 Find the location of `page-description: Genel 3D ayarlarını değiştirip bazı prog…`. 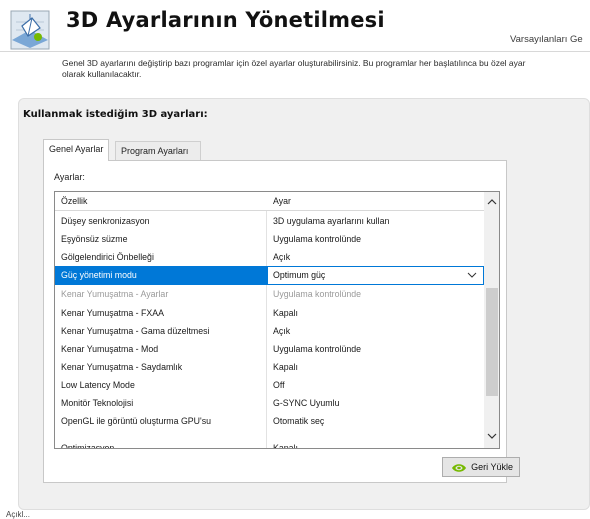

page-description: Genel 3D ayarlarını değiştirip bazı prog… is located at coordinates (326, 69).